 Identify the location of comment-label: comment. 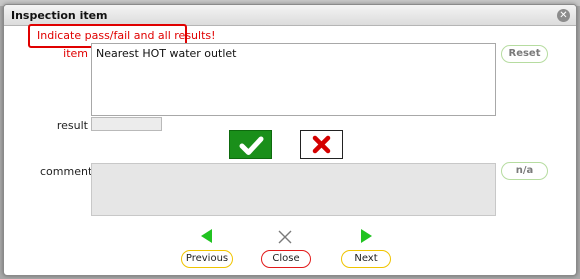
(66, 171).